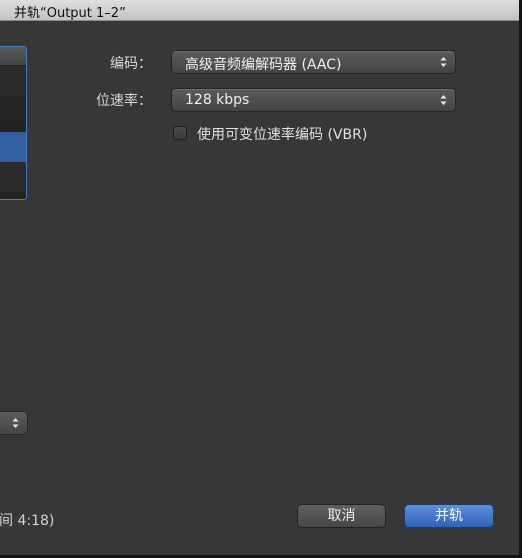 The height and width of the screenshot is (558, 522). Describe the element at coordinates (313, 100) in the screenshot. I see `bitrate-popup: 128 kbps` at that location.